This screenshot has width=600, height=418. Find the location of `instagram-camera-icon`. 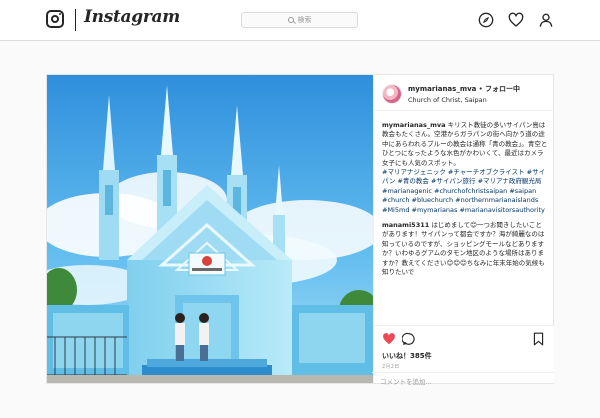

instagram-camera-icon is located at coordinates (55, 19).